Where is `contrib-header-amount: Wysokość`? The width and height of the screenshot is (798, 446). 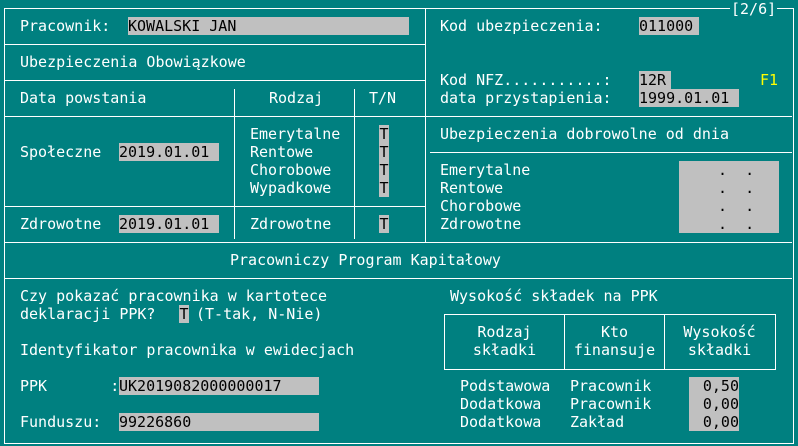
contrib-header-amount: Wysokość is located at coordinates (719, 332).